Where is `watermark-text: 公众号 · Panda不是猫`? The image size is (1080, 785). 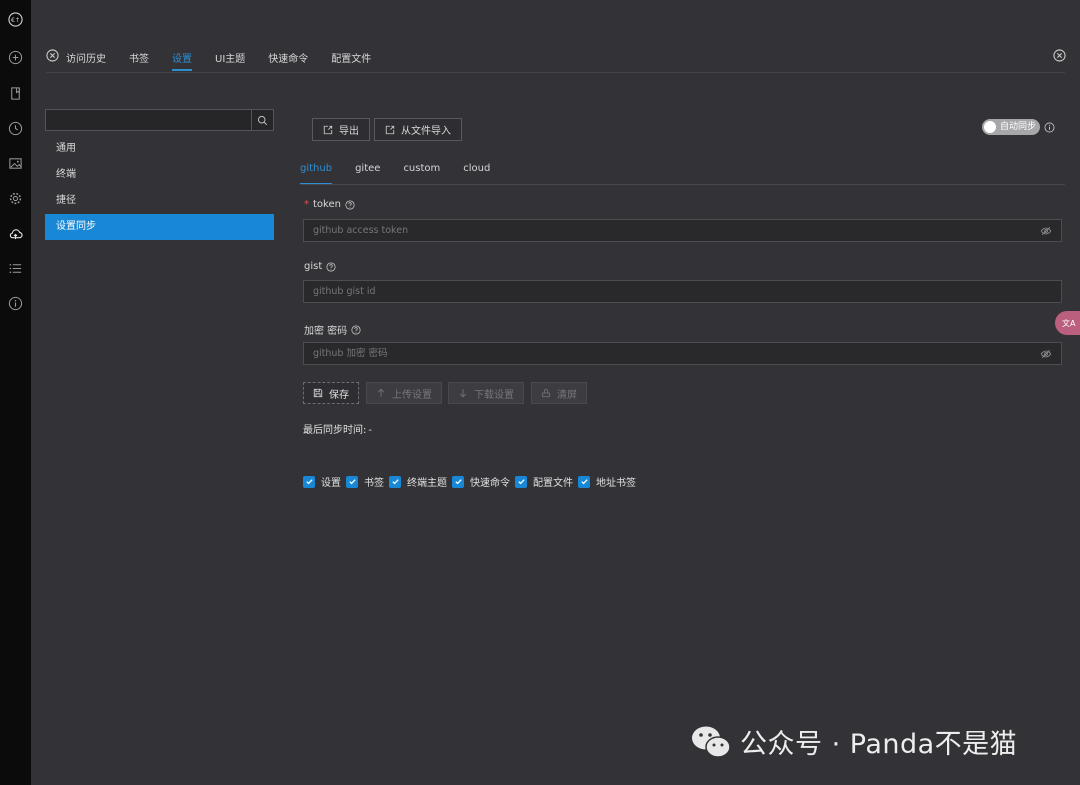
watermark-text: 公众号 · Panda不是猫 is located at coordinates (879, 744).